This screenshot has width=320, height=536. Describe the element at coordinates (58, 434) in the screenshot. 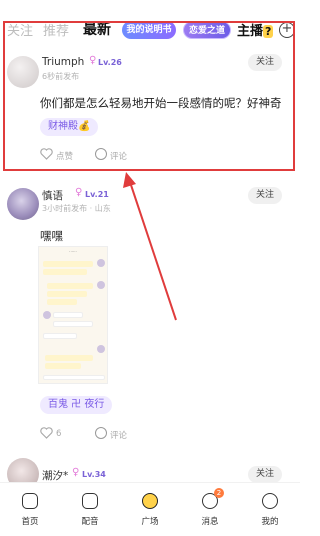

I see `like-count: 6` at that location.